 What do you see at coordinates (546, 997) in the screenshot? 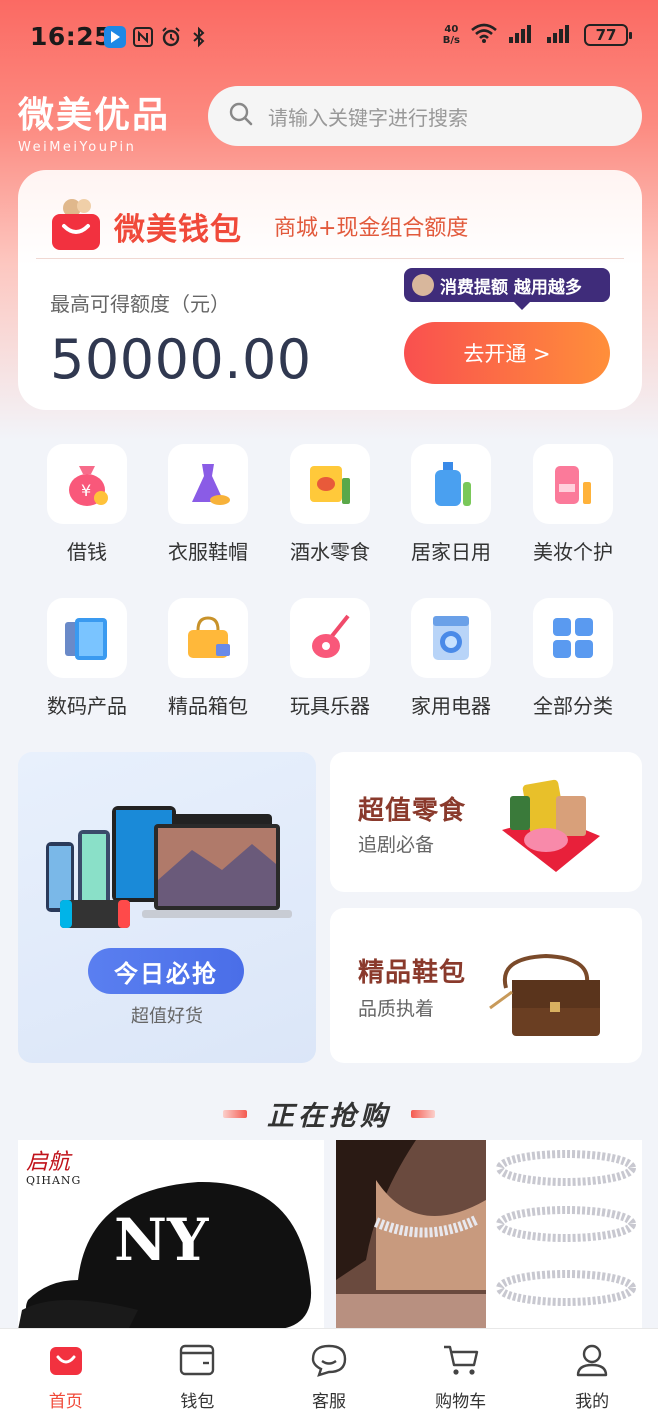
I see `handbag-image` at bounding box center [546, 997].